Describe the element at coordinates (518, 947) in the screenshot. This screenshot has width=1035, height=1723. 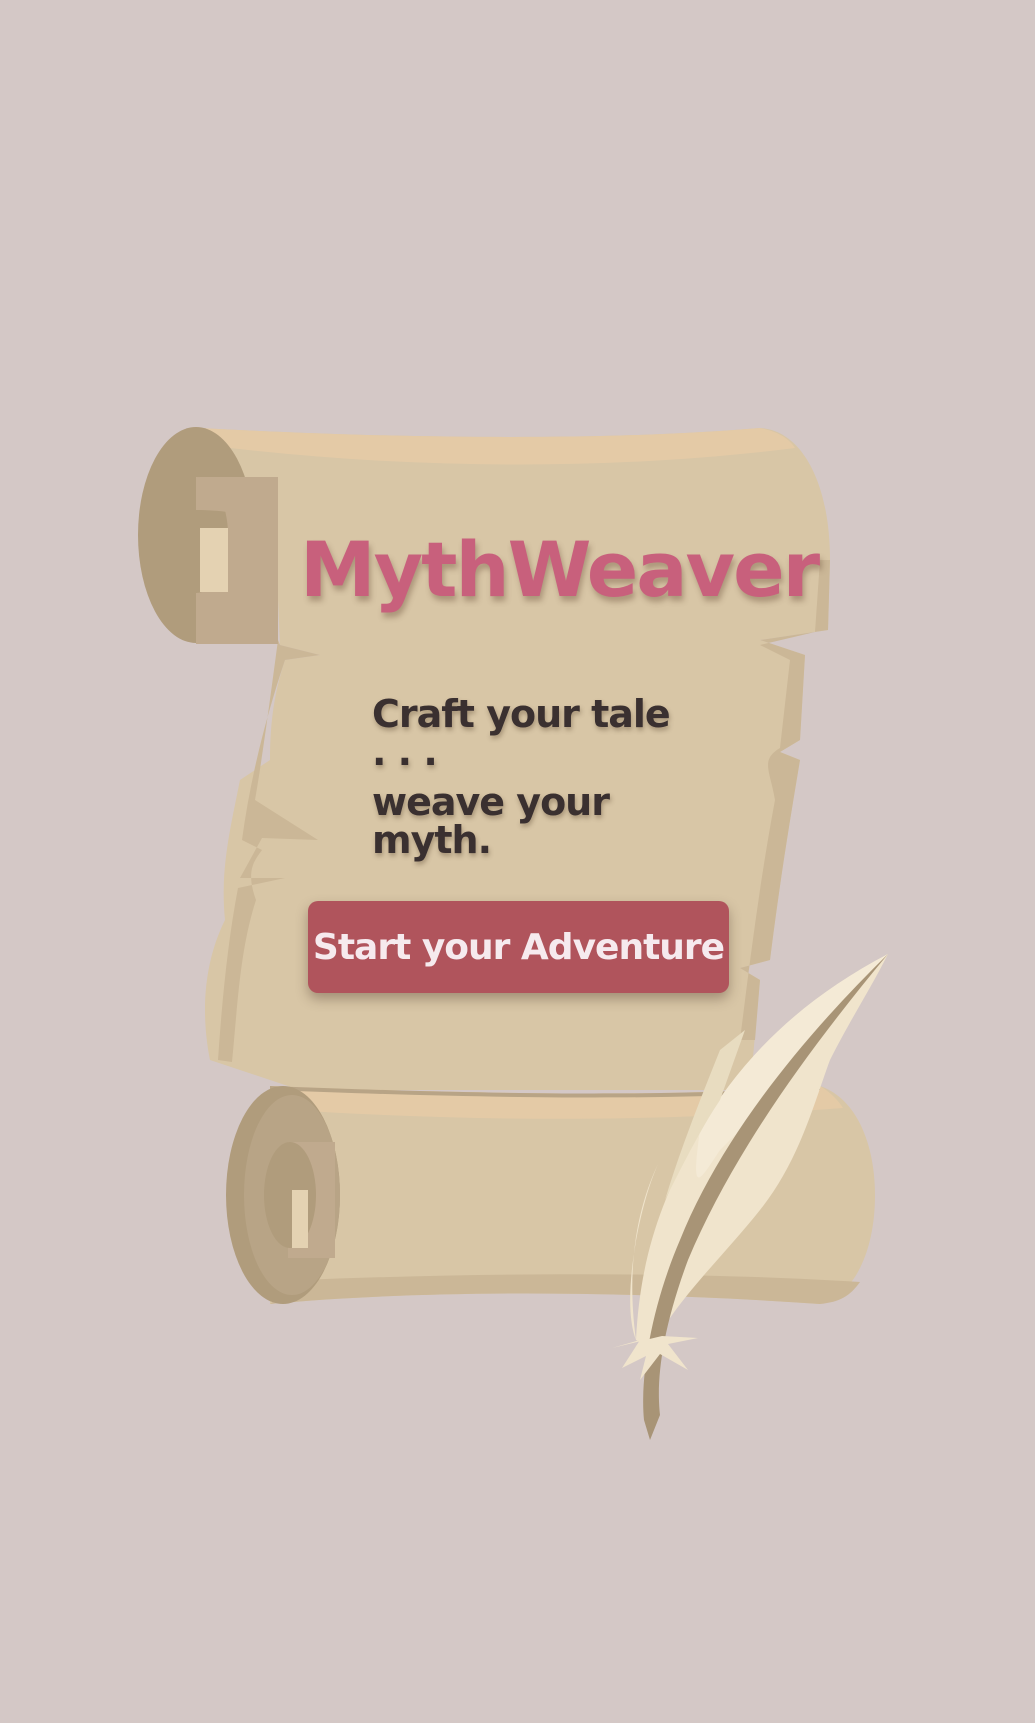
I see `start-adventure-button: Start your Adventure` at that location.